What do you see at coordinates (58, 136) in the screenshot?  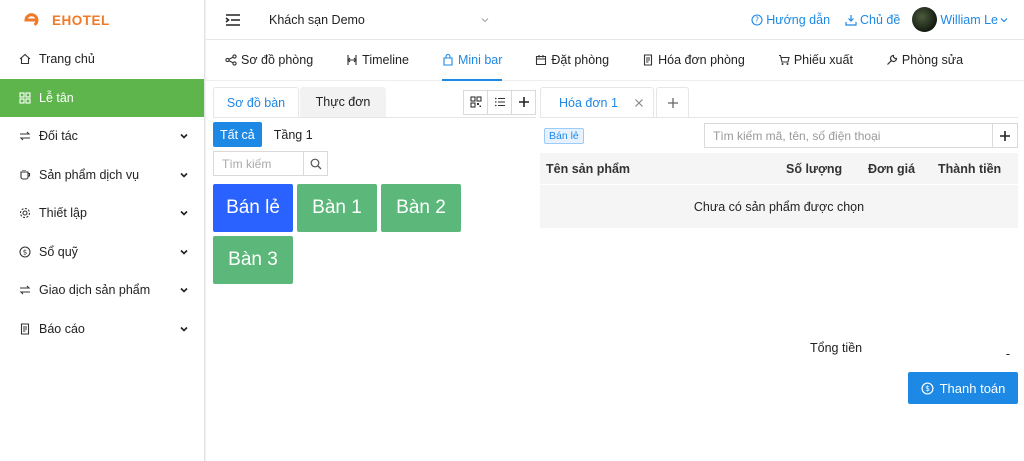 I see `sidebar-item-label: Đối tác` at bounding box center [58, 136].